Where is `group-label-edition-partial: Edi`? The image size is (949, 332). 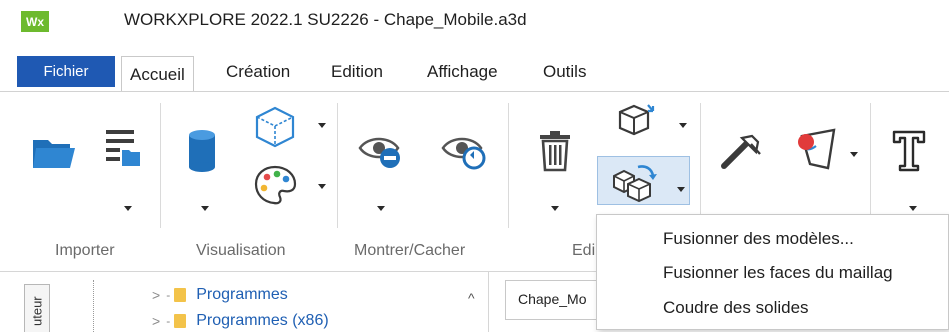 group-label-edition-partial: Edi is located at coordinates (584, 250).